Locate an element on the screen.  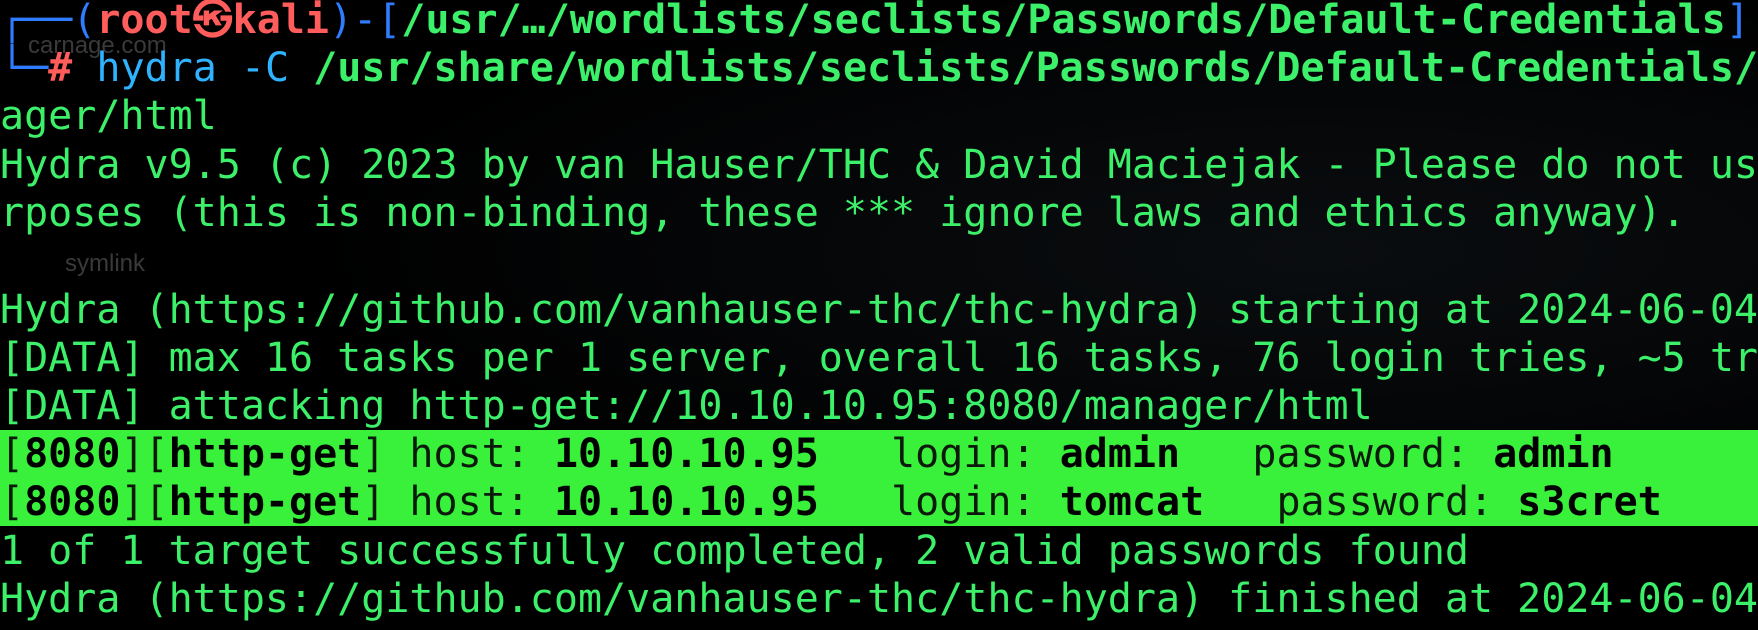
prompt-user: root is located at coordinates (144, 21).